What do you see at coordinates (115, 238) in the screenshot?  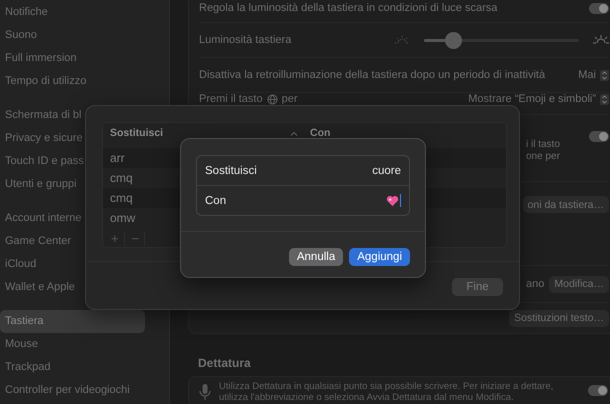 I see `add-button: +` at bounding box center [115, 238].